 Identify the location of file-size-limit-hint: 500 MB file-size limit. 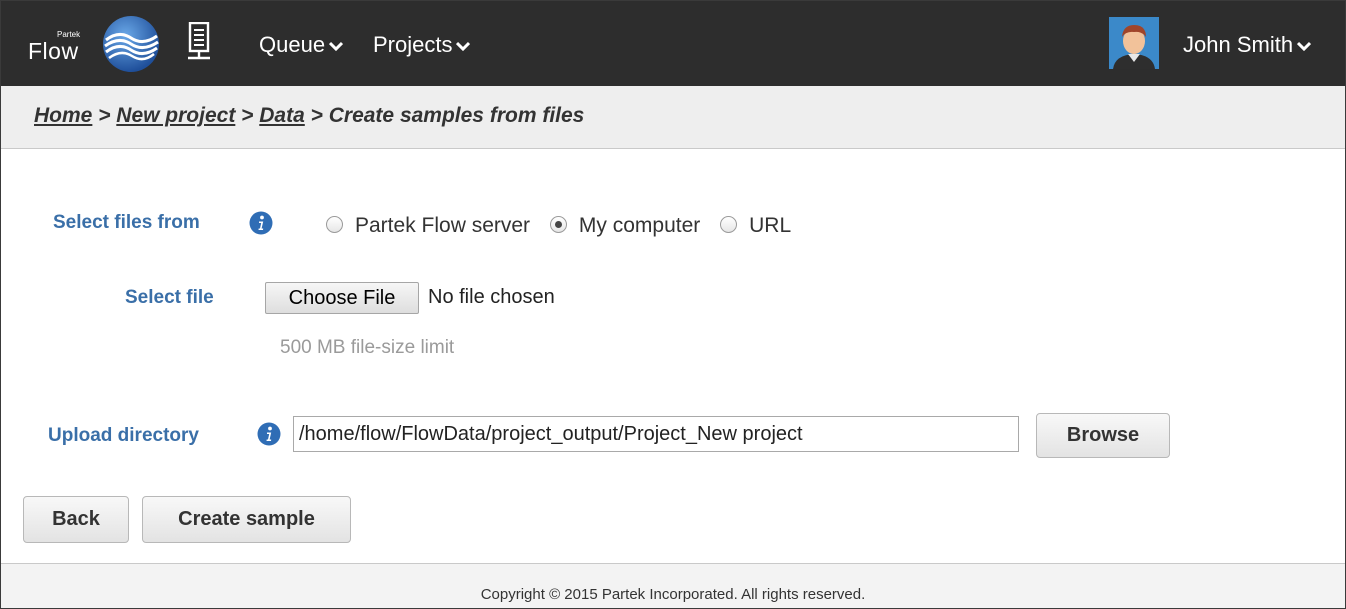
(367, 347).